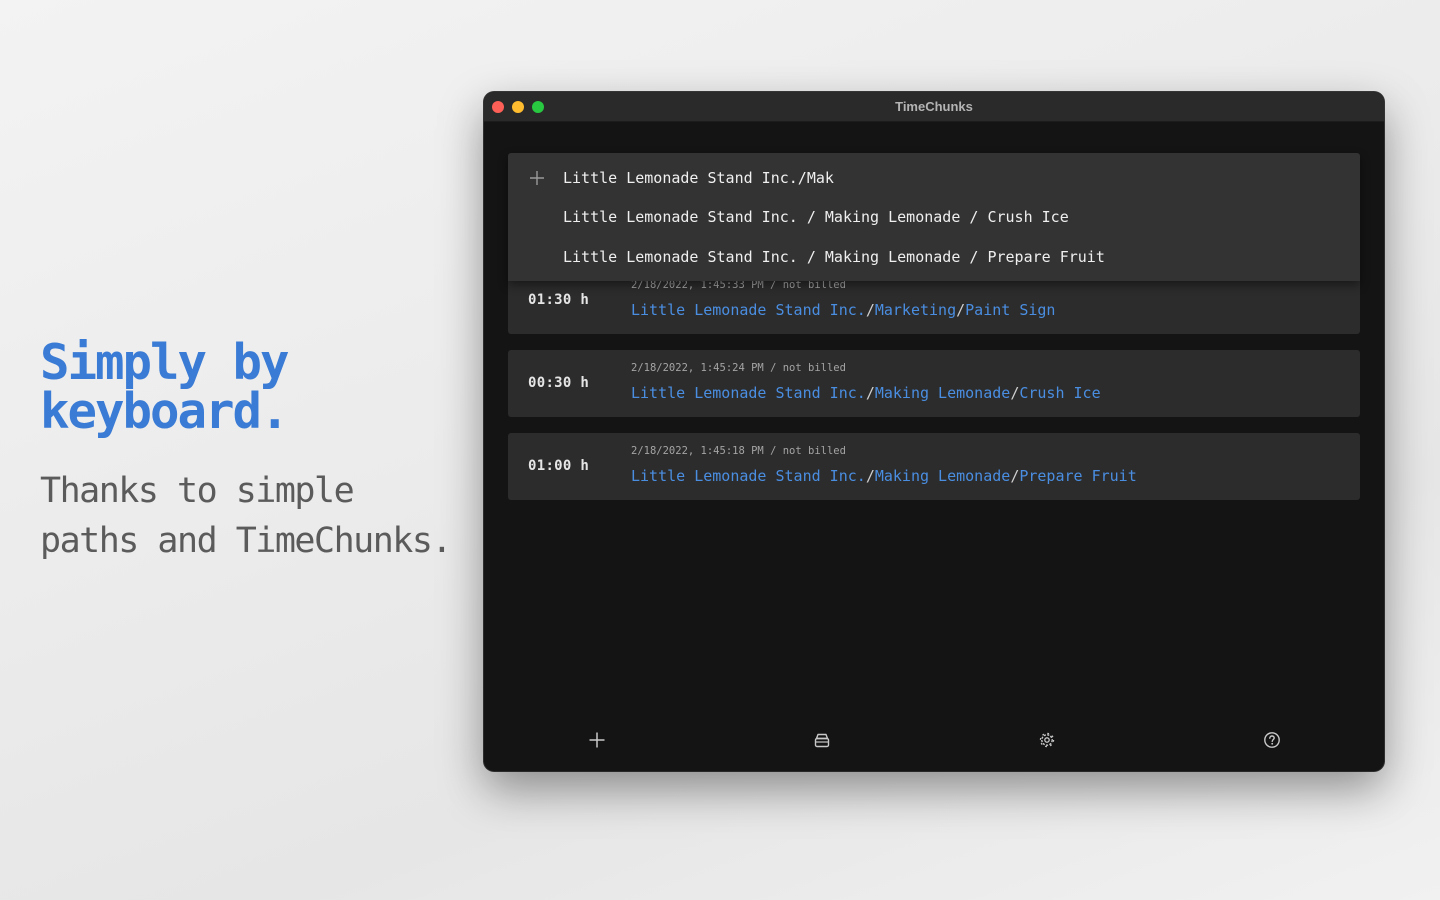  Describe the element at coordinates (559, 466) in the screenshot. I see `entry-duration: 01:00 h` at that location.